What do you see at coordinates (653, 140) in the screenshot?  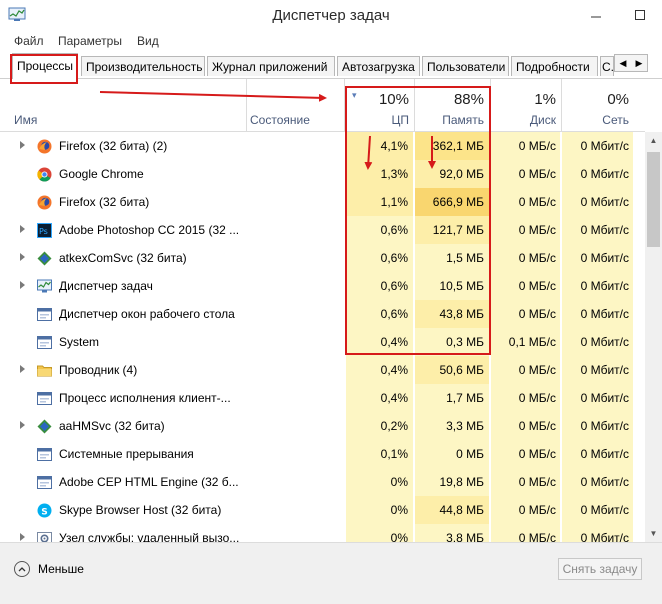 I see `scroll-up-icon: ▲` at bounding box center [653, 140].